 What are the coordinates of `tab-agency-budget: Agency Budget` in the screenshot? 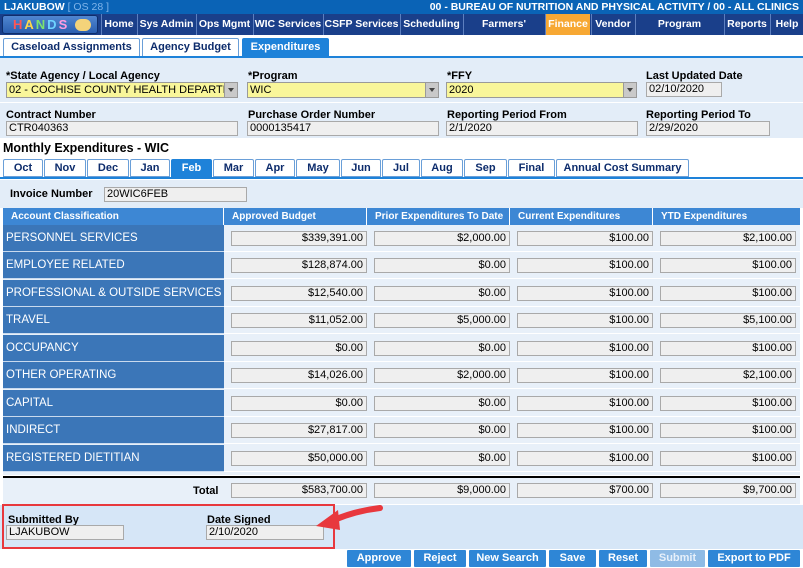 It's located at (190, 47).